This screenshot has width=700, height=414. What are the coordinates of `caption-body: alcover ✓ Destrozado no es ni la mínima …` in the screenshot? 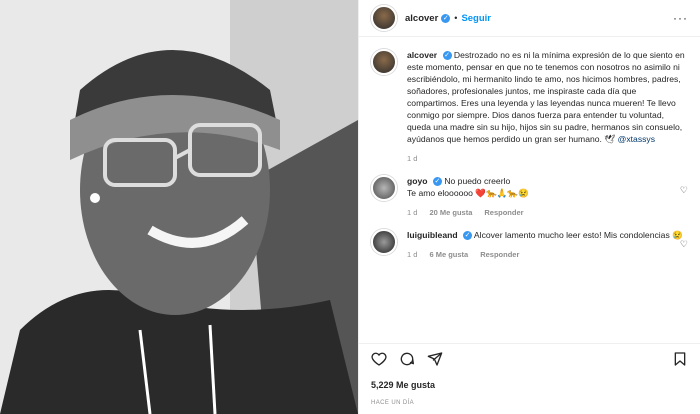 It's located at (547, 107).